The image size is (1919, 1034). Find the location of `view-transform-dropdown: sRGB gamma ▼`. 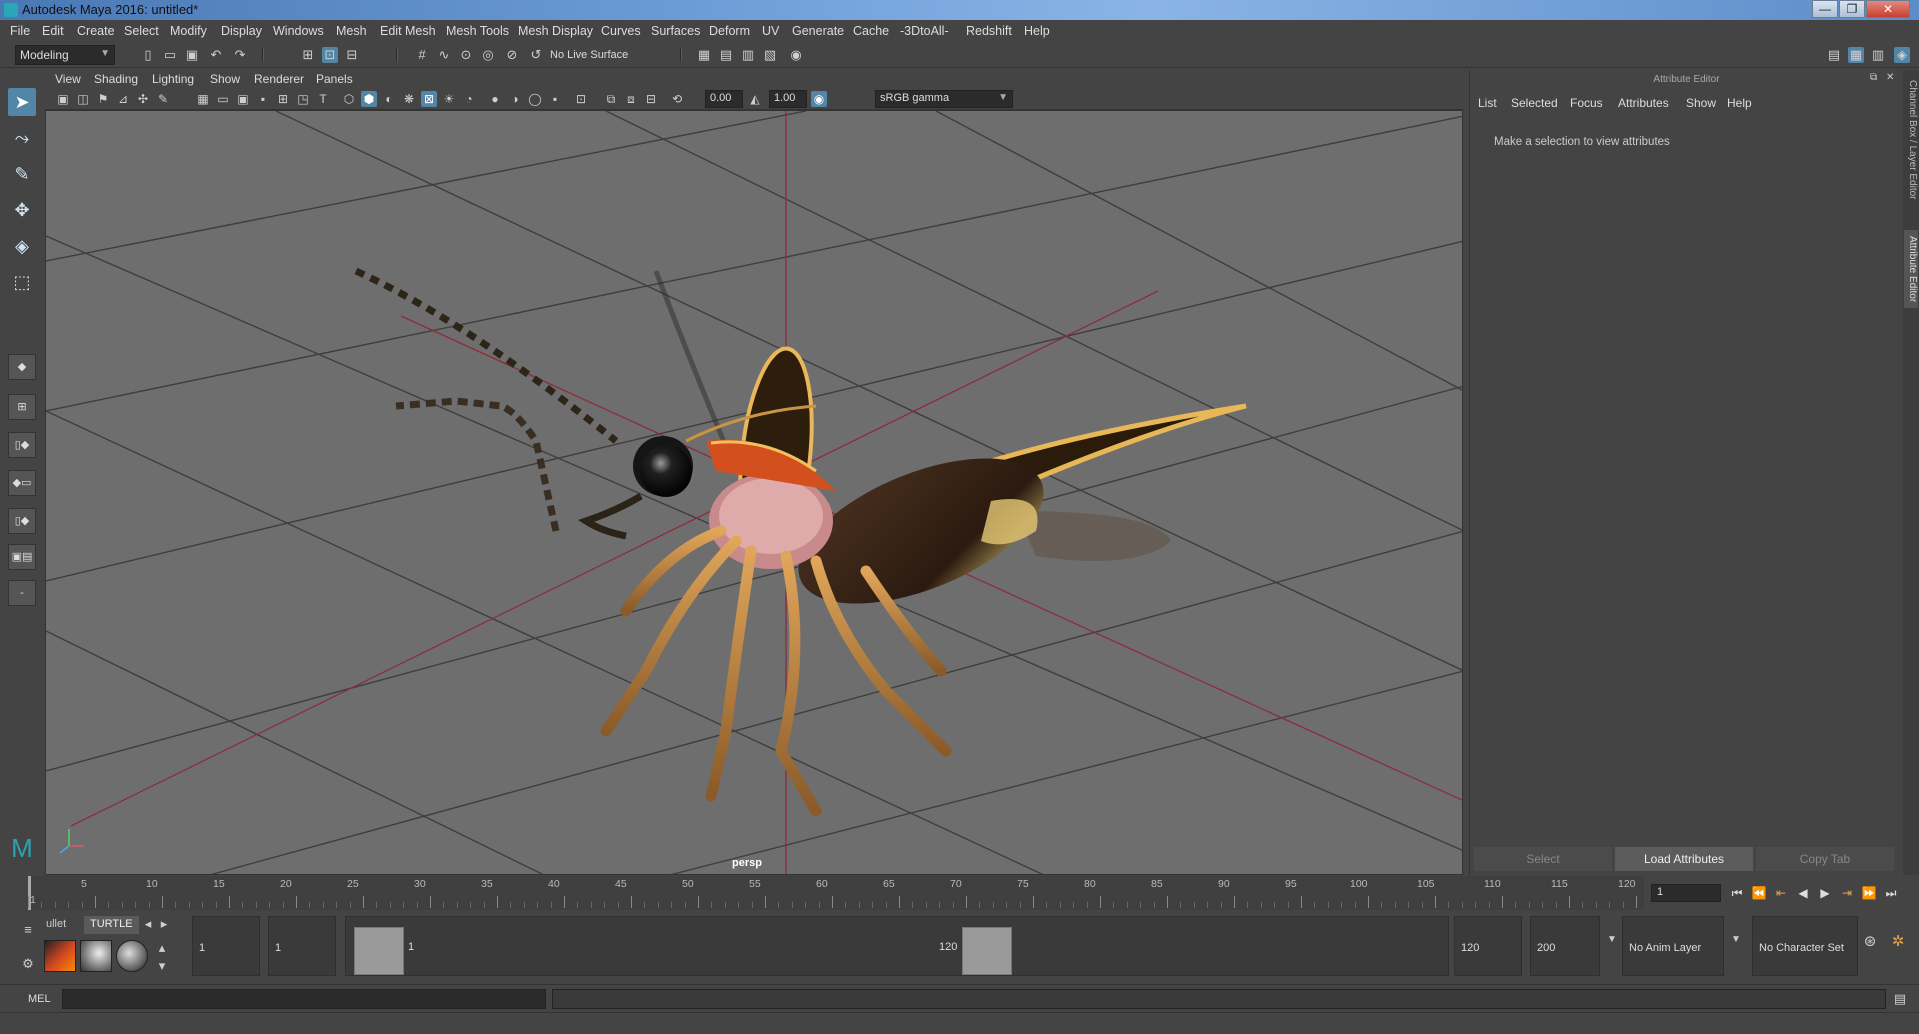

view-transform-dropdown: sRGB gamma ▼ is located at coordinates (944, 99).